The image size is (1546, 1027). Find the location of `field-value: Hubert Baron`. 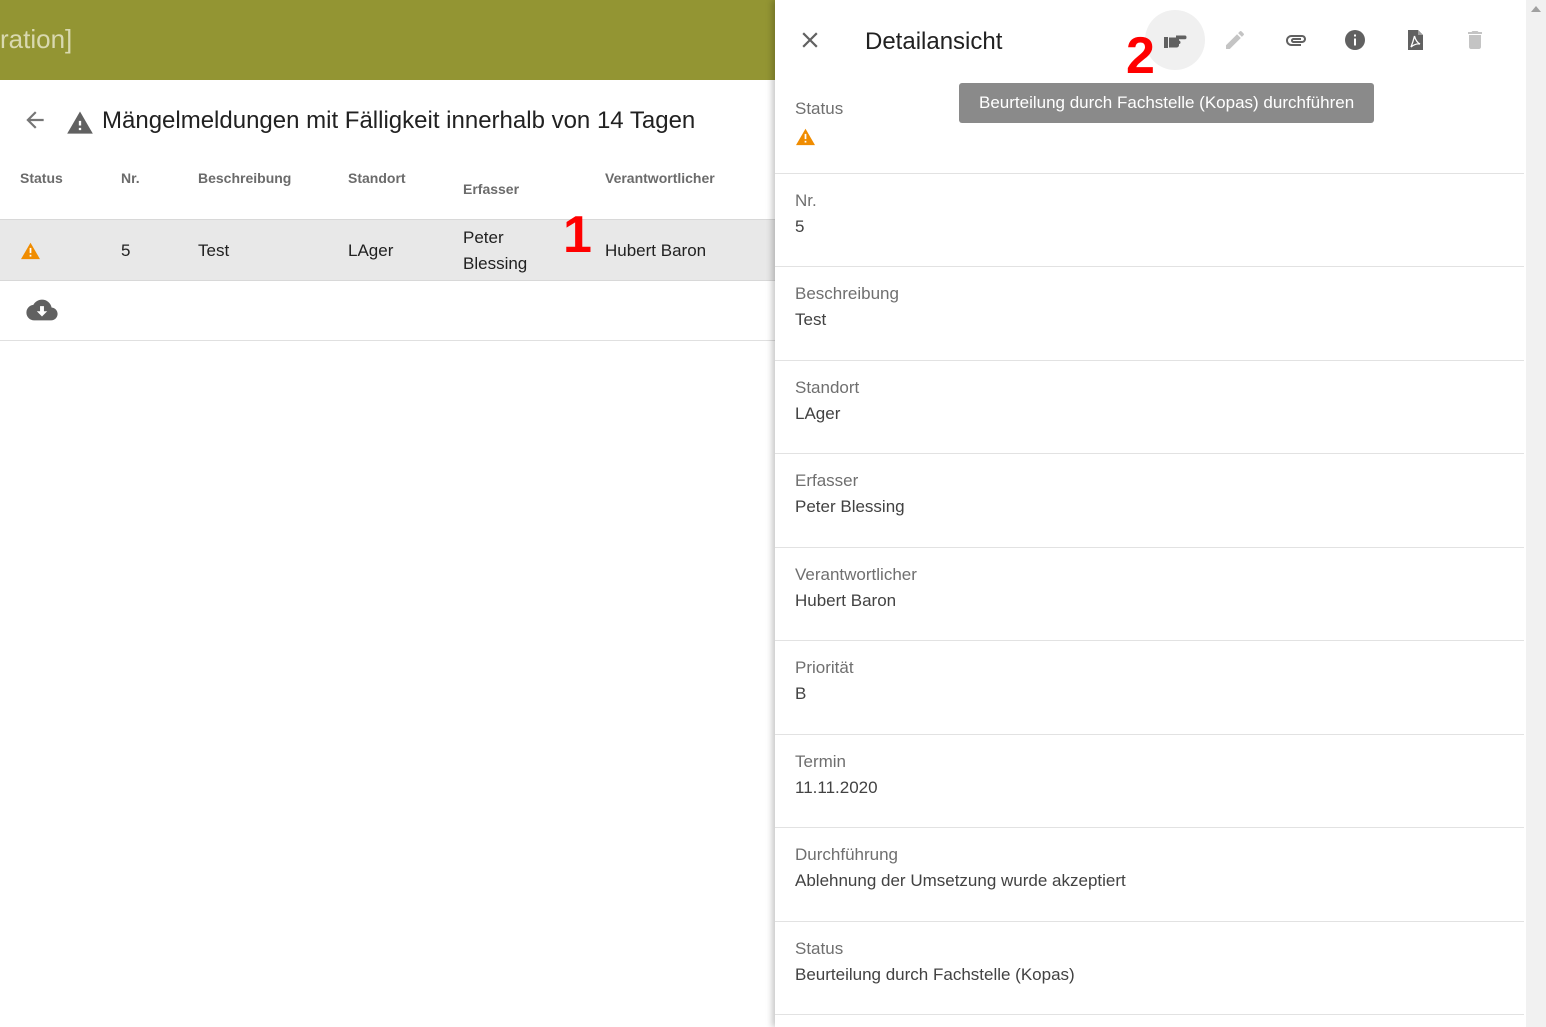

field-value: Hubert Baron is located at coordinates (846, 600).